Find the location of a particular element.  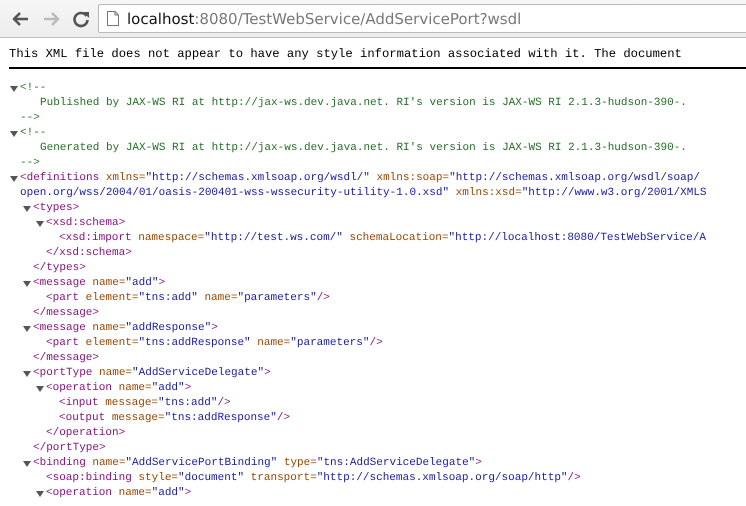

address-bar: localhost:8080/TestWebService/AddServicePort?wsdl is located at coordinates (422, 18).